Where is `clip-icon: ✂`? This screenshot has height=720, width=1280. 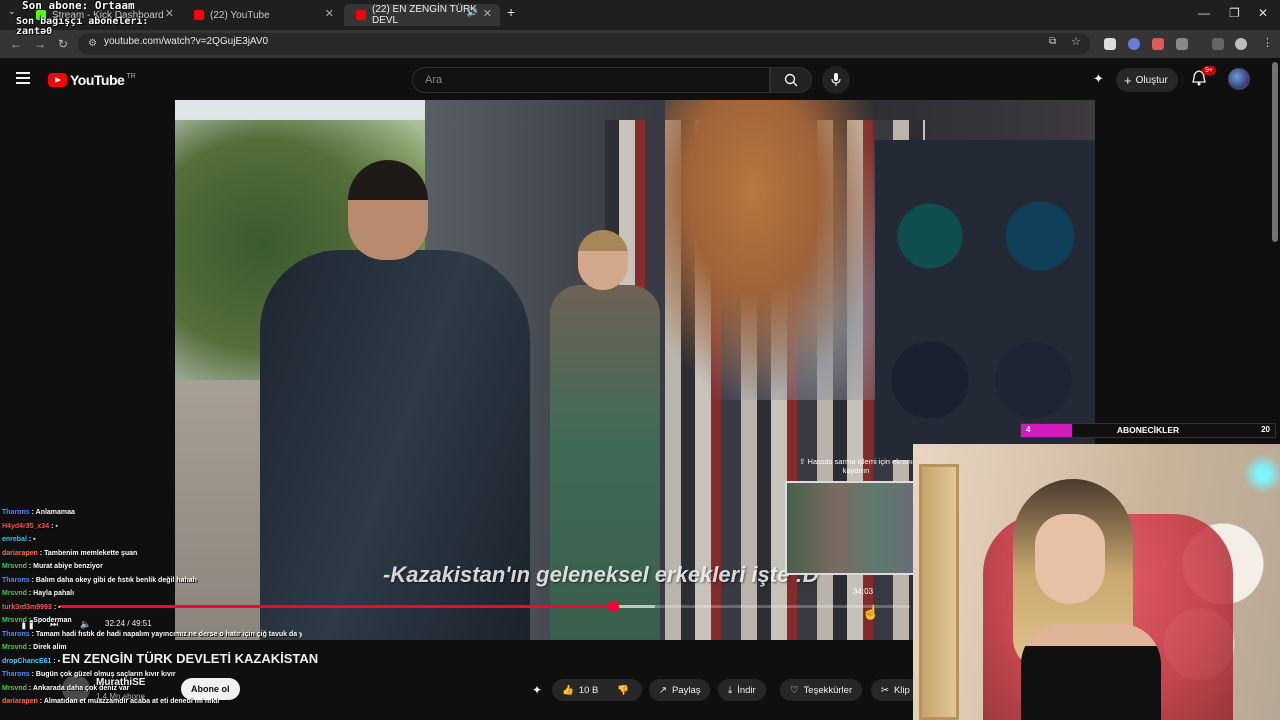 clip-icon: ✂ is located at coordinates (885, 690).